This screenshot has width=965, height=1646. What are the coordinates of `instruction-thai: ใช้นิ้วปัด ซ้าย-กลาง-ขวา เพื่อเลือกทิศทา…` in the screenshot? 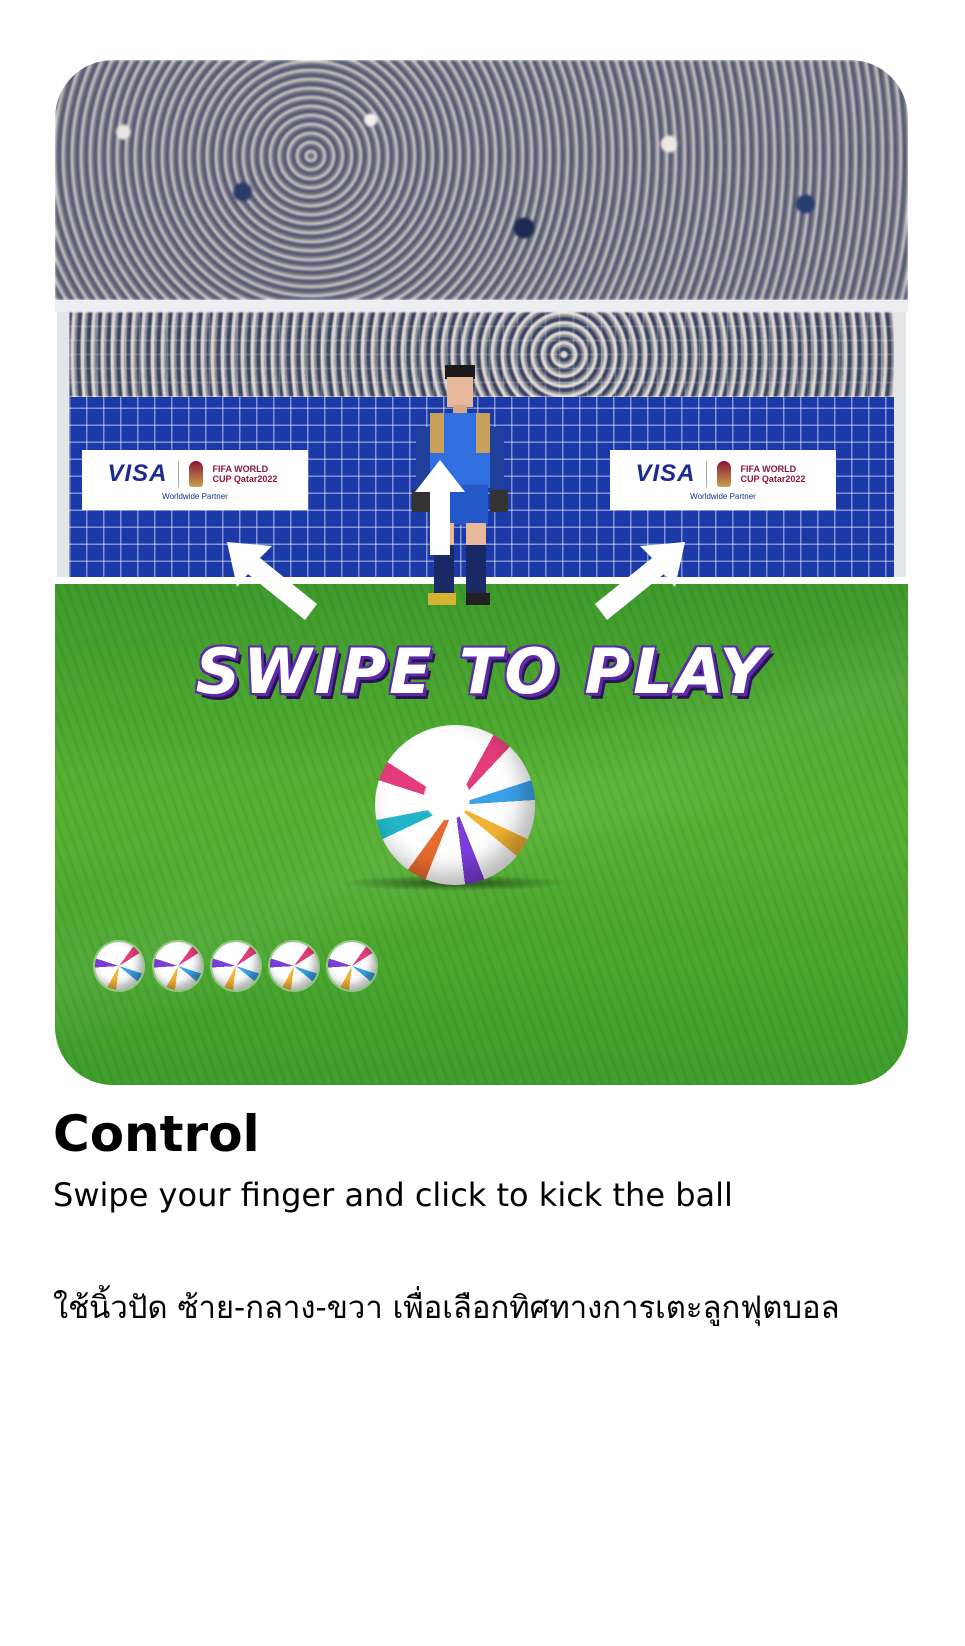 It's located at (446, 1308).